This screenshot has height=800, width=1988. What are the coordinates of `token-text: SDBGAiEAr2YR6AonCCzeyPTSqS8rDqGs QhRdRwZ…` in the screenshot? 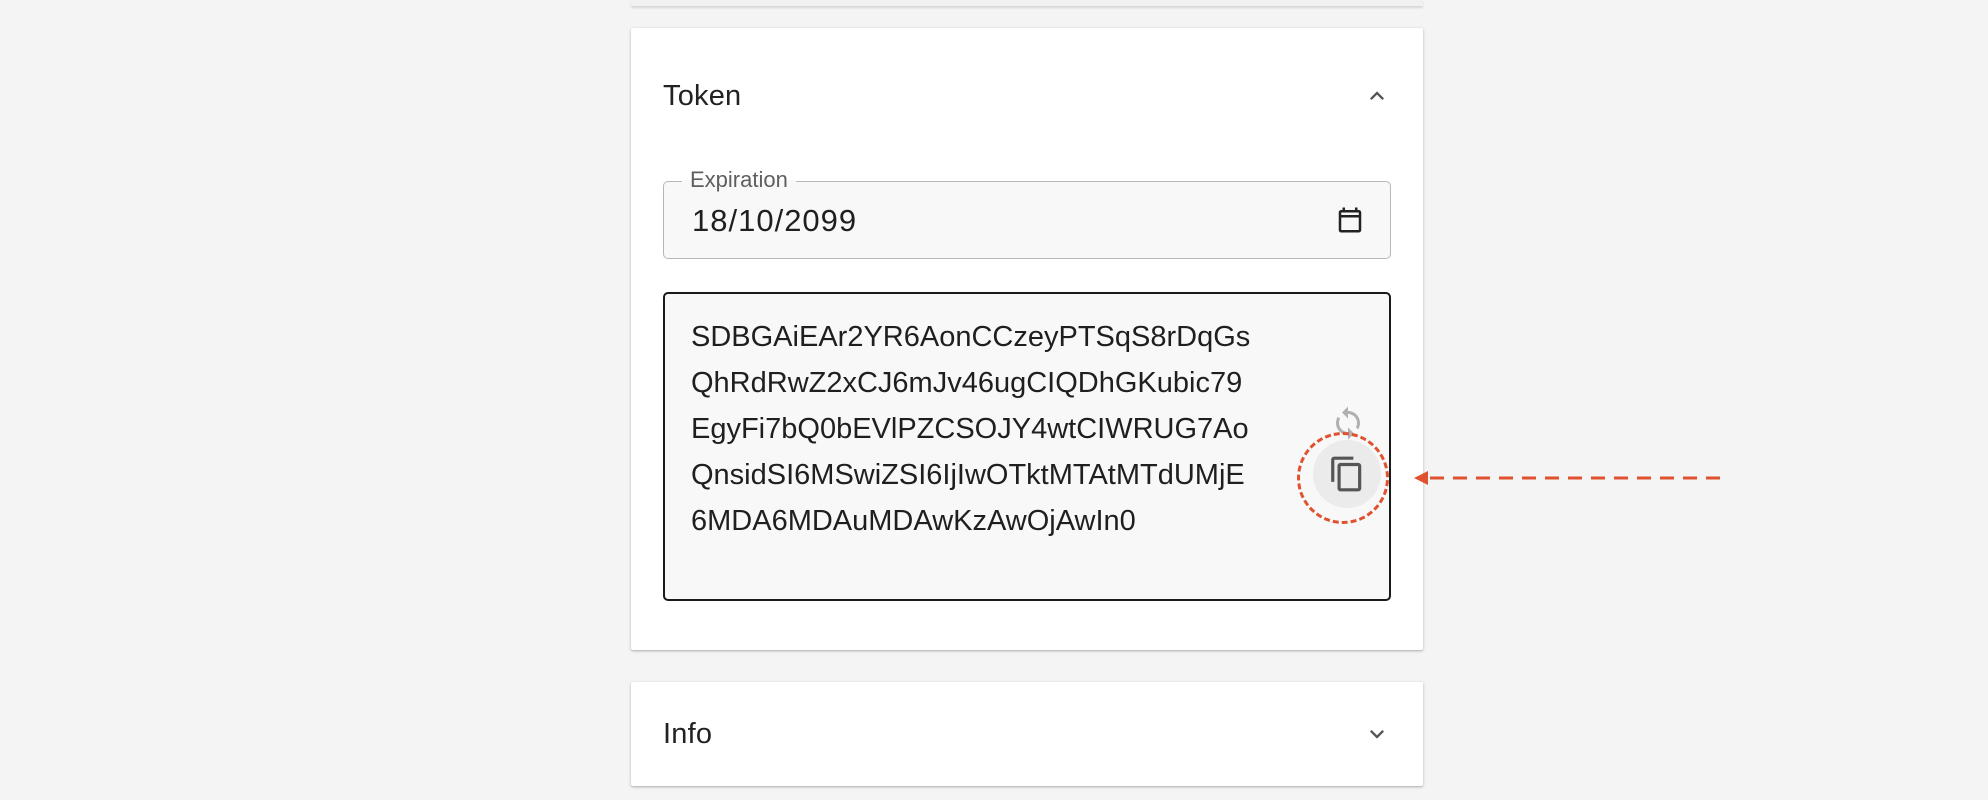 It's located at (996, 429).